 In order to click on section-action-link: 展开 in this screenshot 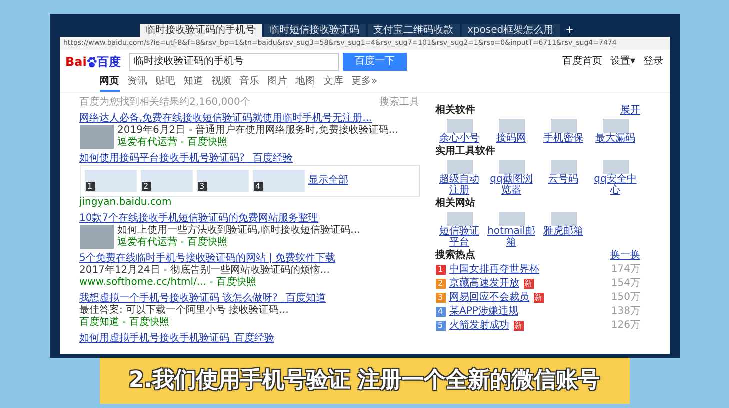, I will do `click(630, 111)`.